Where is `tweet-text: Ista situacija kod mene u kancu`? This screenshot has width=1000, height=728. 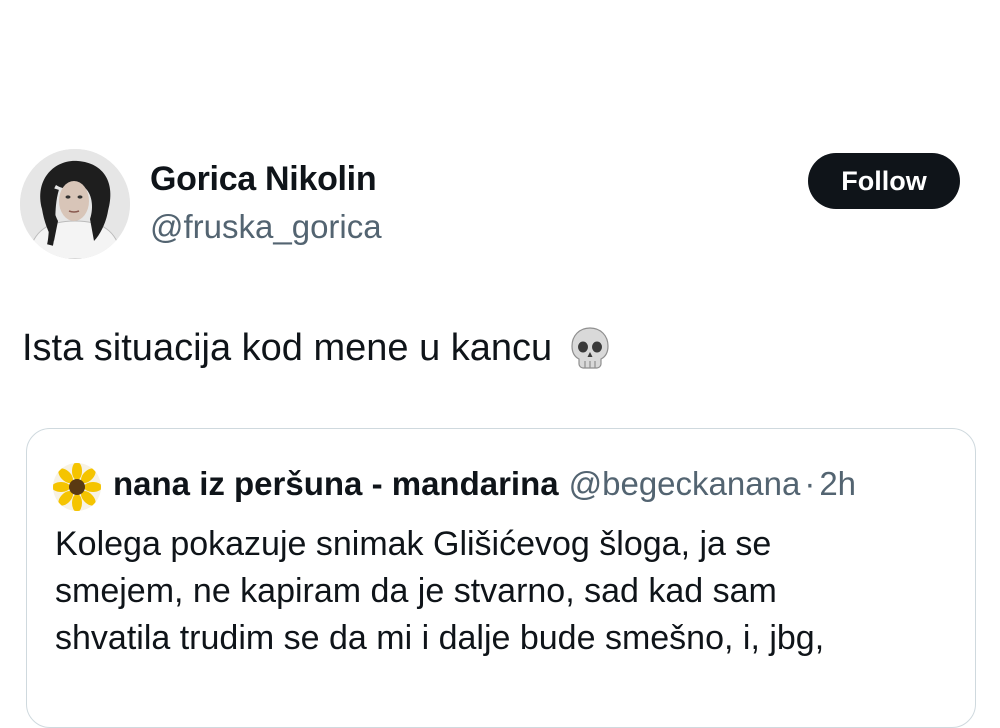 tweet-text: Ista situacija kod mene u kancu is located at coordinates (316, 348).